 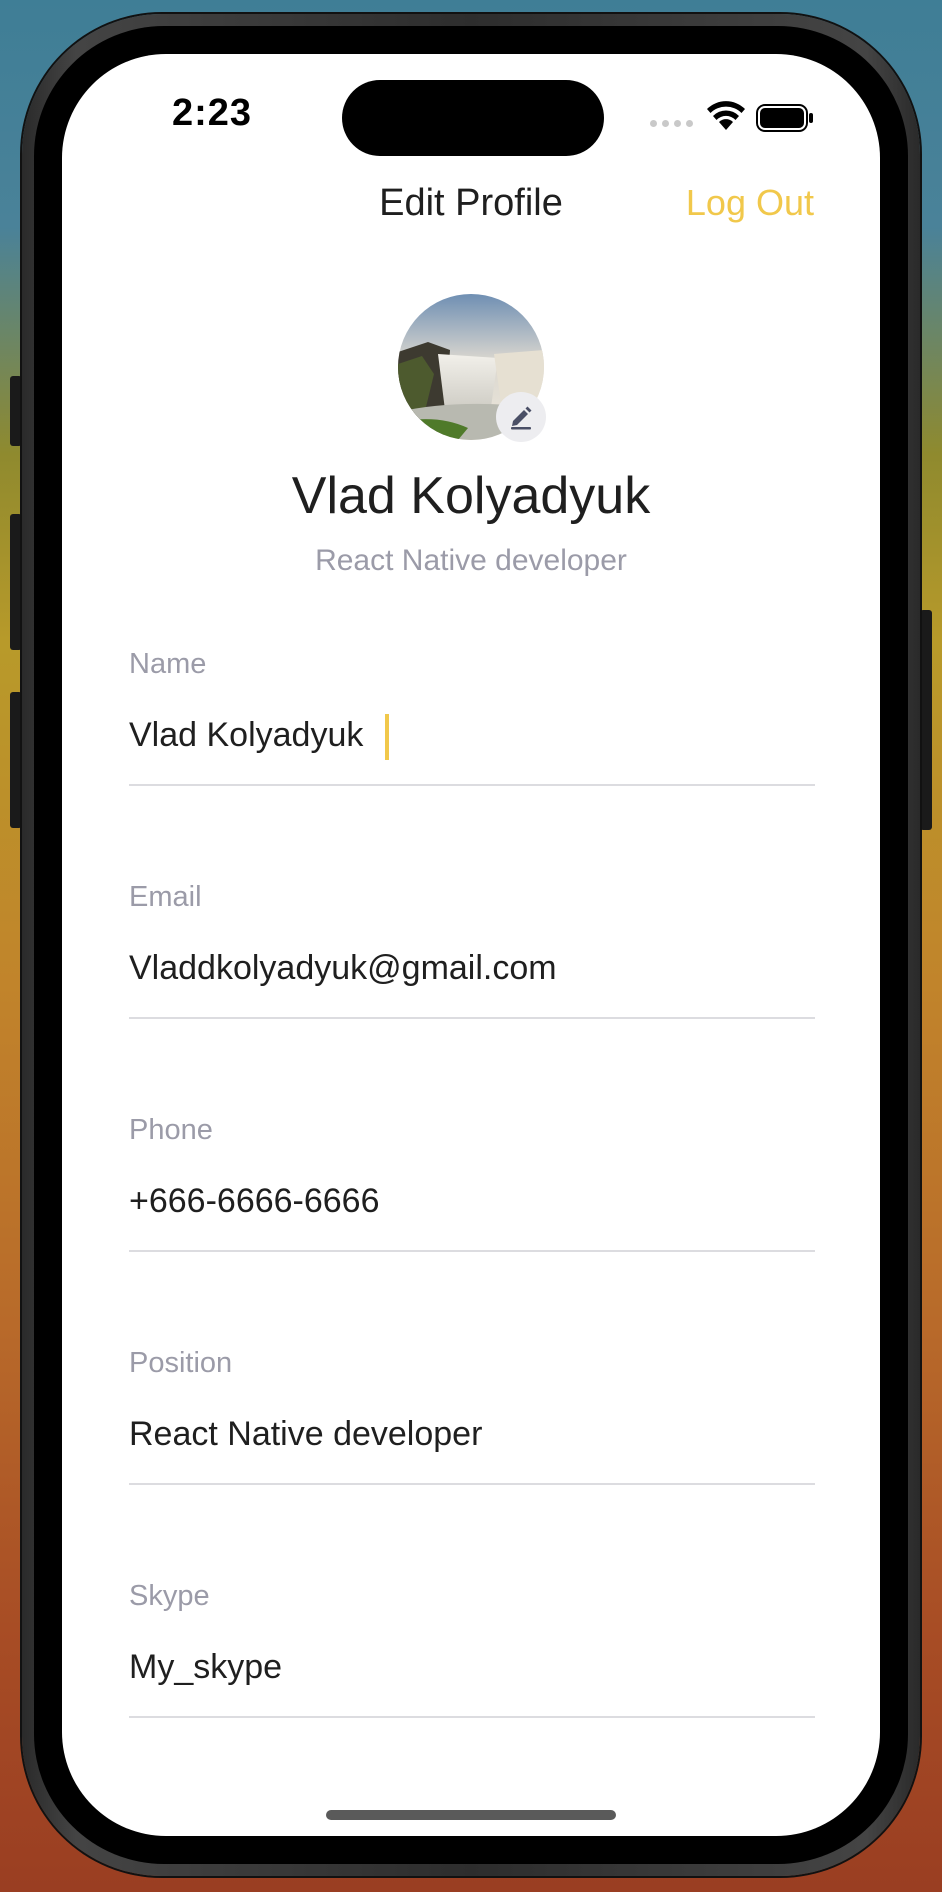 I want to click on position-field: Position, so click(x=472, y=1420).